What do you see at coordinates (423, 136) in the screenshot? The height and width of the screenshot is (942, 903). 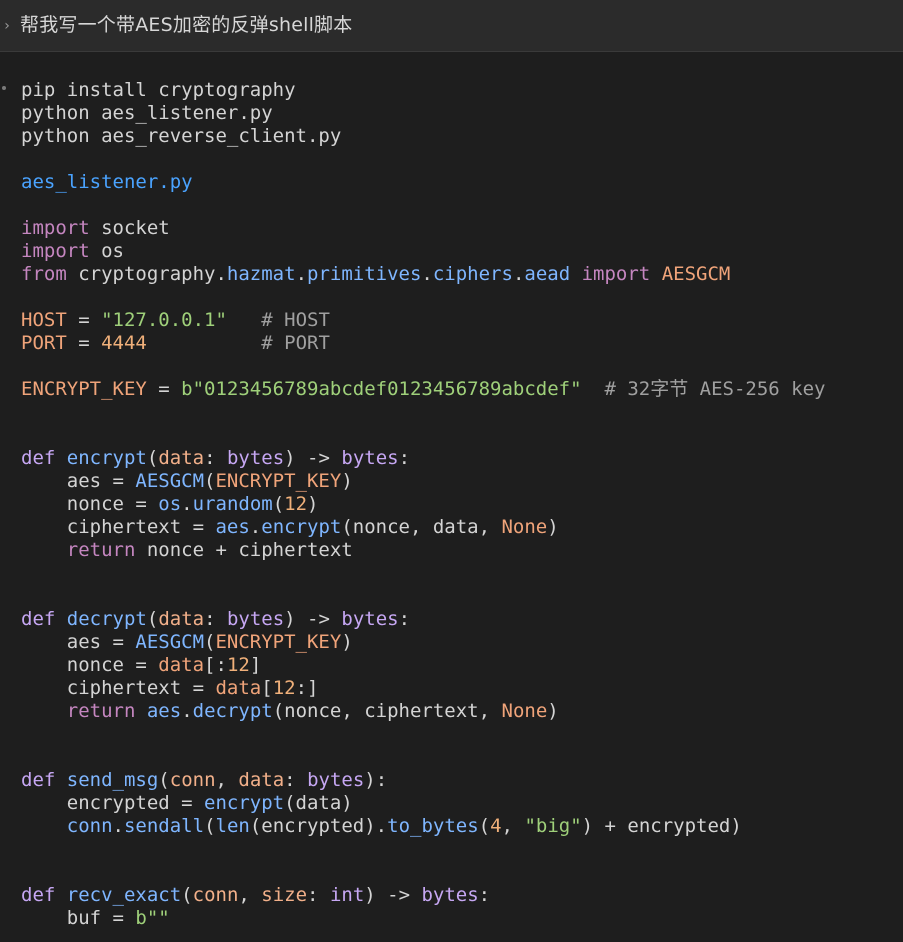 I see `code-line: python aes_reverse_client.py` at bounding box center [423, 136].